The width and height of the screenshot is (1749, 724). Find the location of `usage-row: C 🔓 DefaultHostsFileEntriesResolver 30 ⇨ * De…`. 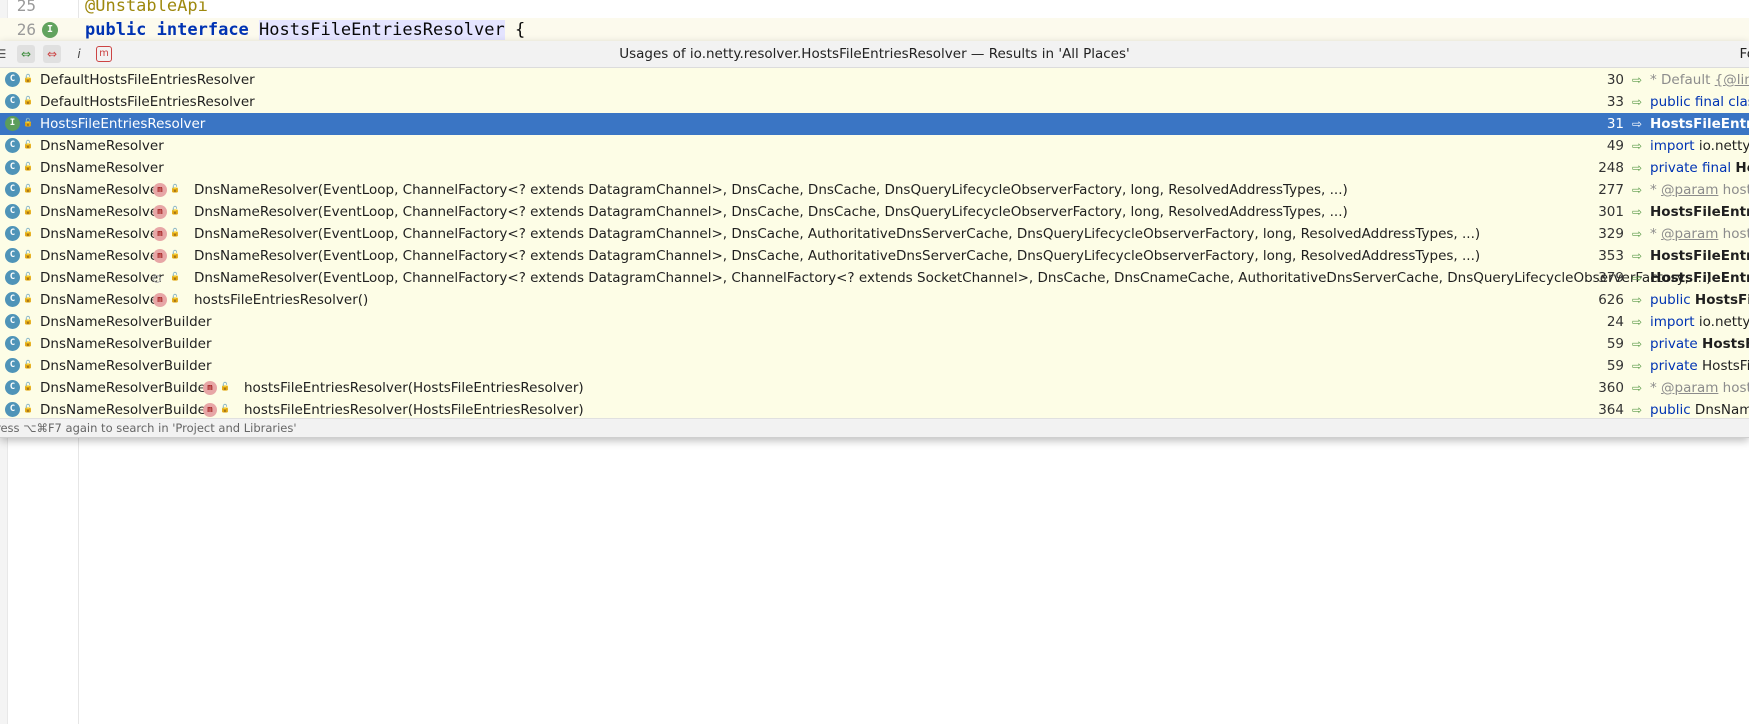

usage-row: C 🔓 DefaultHostsFileEntriesResolver 30 ⇨ * De… is located at coordinates (874, 80).